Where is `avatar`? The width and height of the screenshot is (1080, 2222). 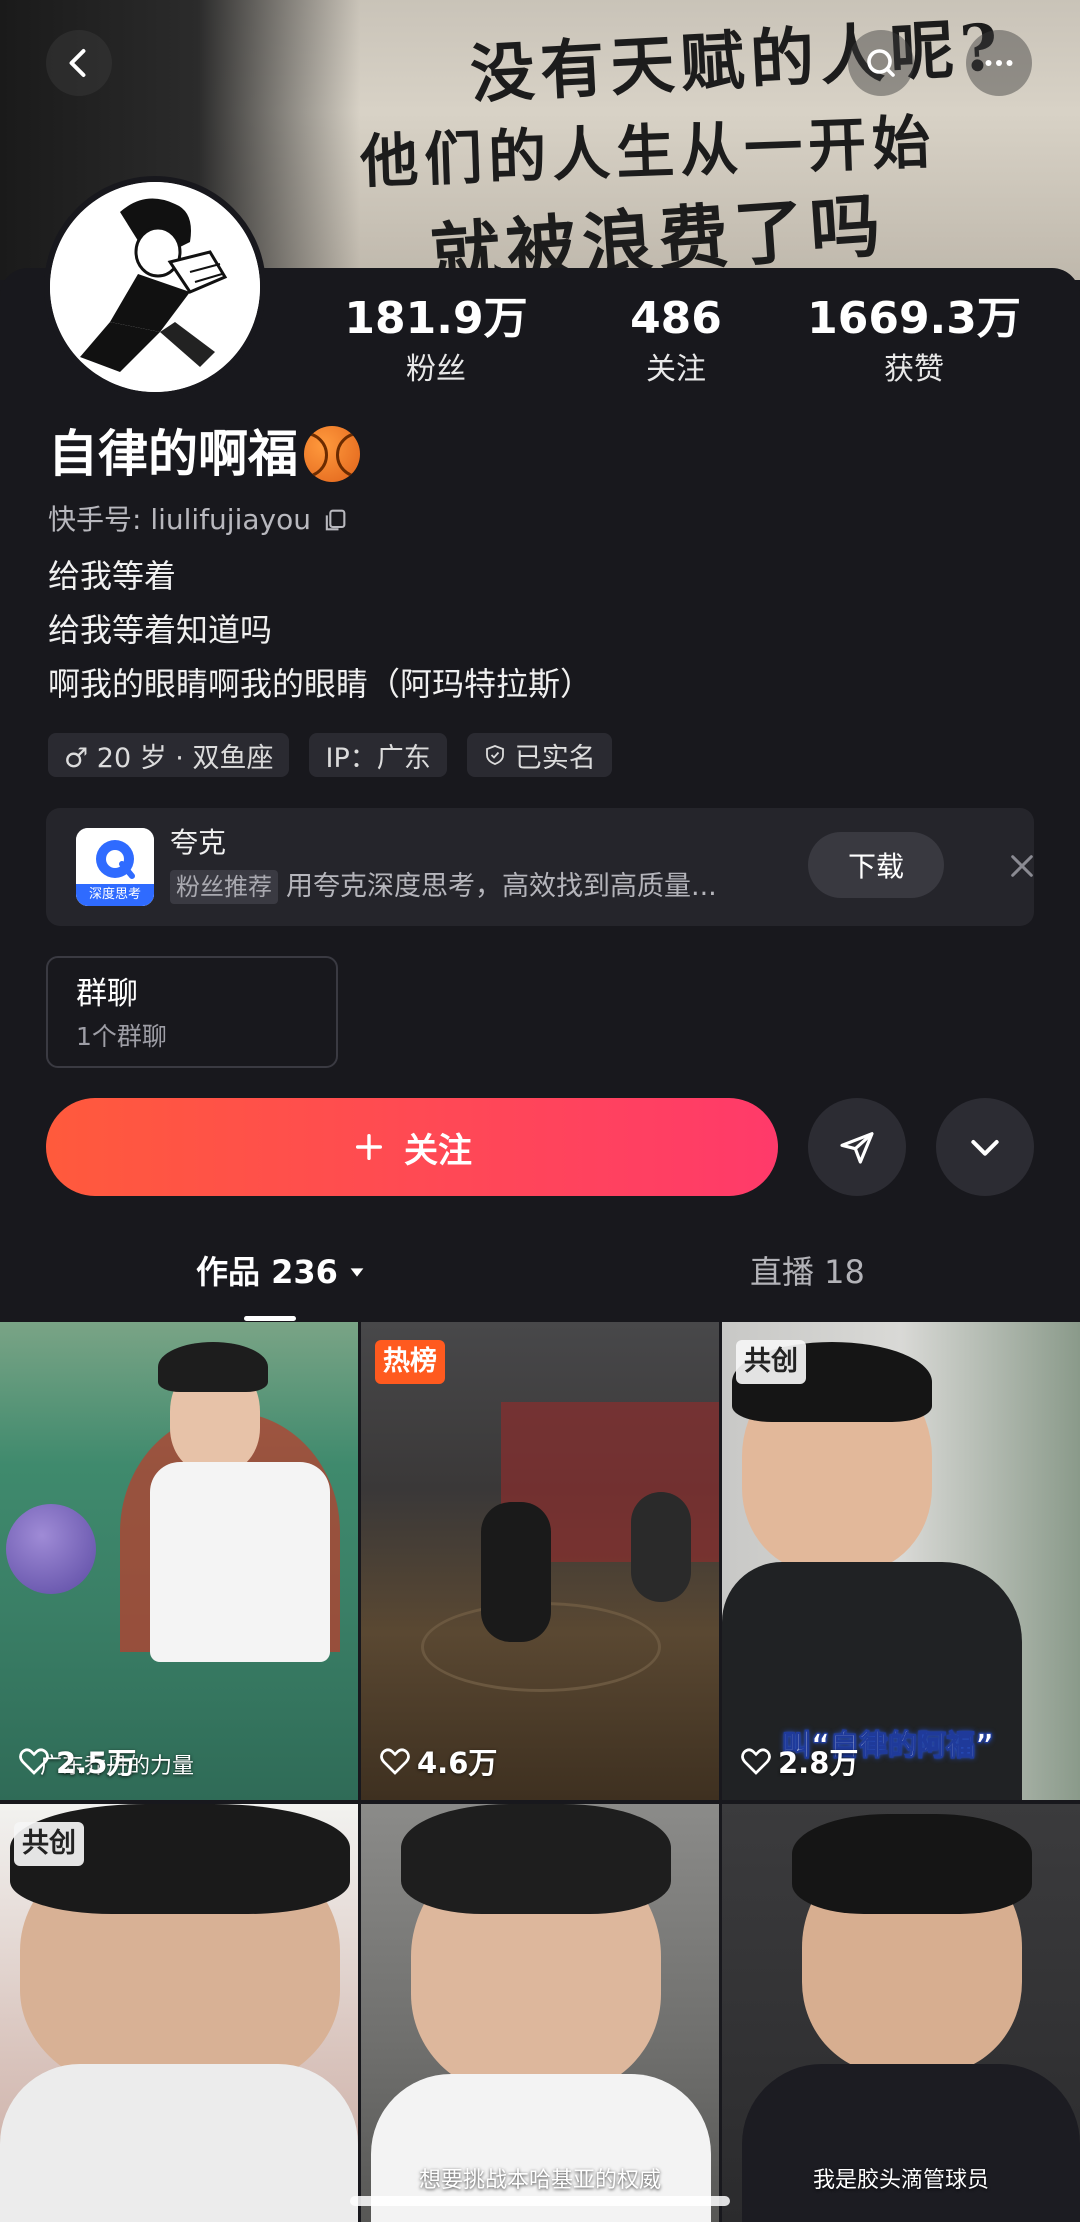
avatar is located at coordinates (155, 287).